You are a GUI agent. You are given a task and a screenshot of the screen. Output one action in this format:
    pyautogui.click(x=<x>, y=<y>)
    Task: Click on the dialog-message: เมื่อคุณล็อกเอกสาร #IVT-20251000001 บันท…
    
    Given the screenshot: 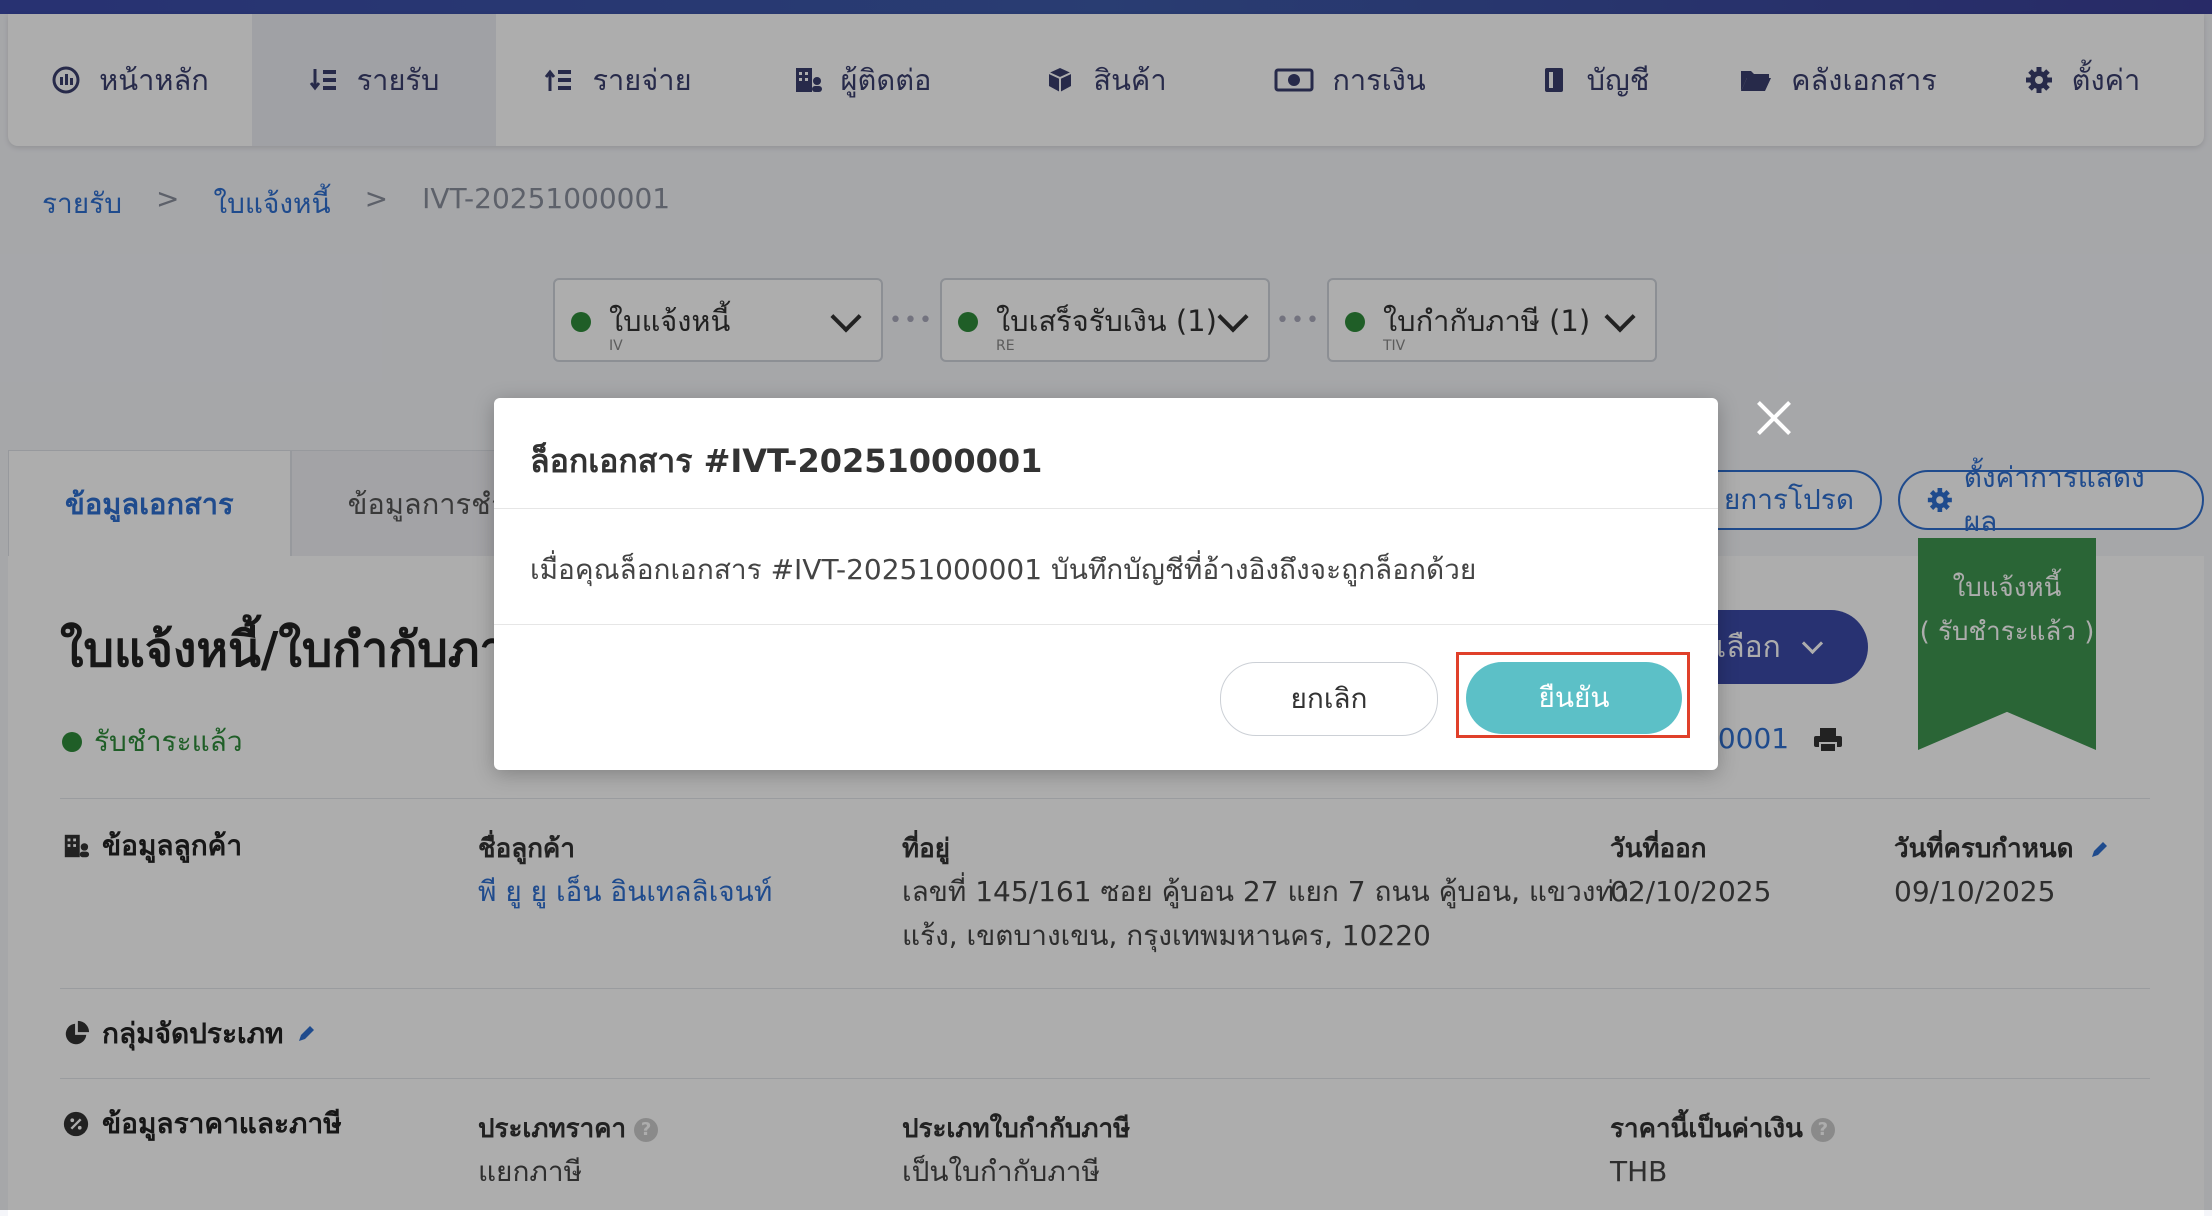 What is the action you would take?
    pyautogui.click(x=1003, y=569)
    